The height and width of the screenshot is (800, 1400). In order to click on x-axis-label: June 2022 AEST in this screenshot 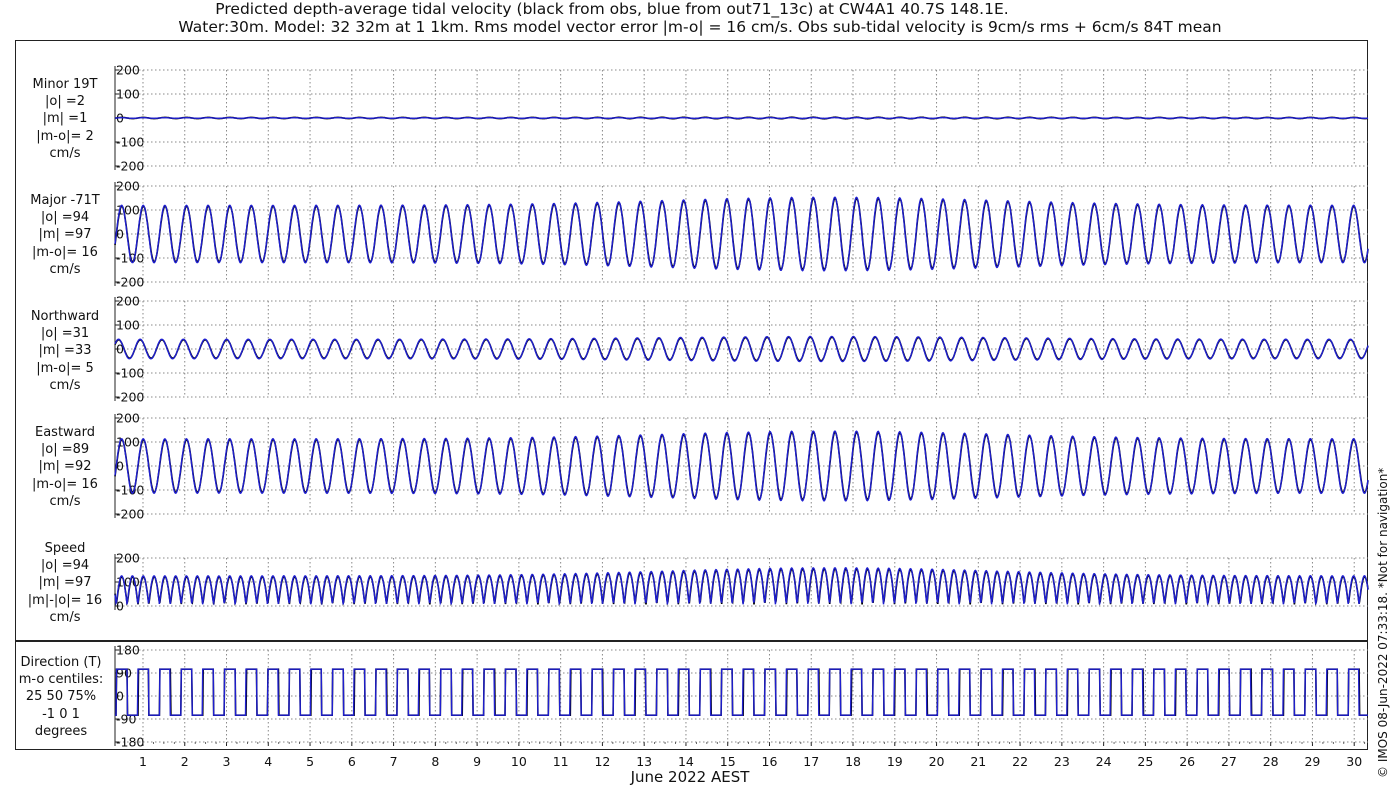, I will do `click(690, 777)`.